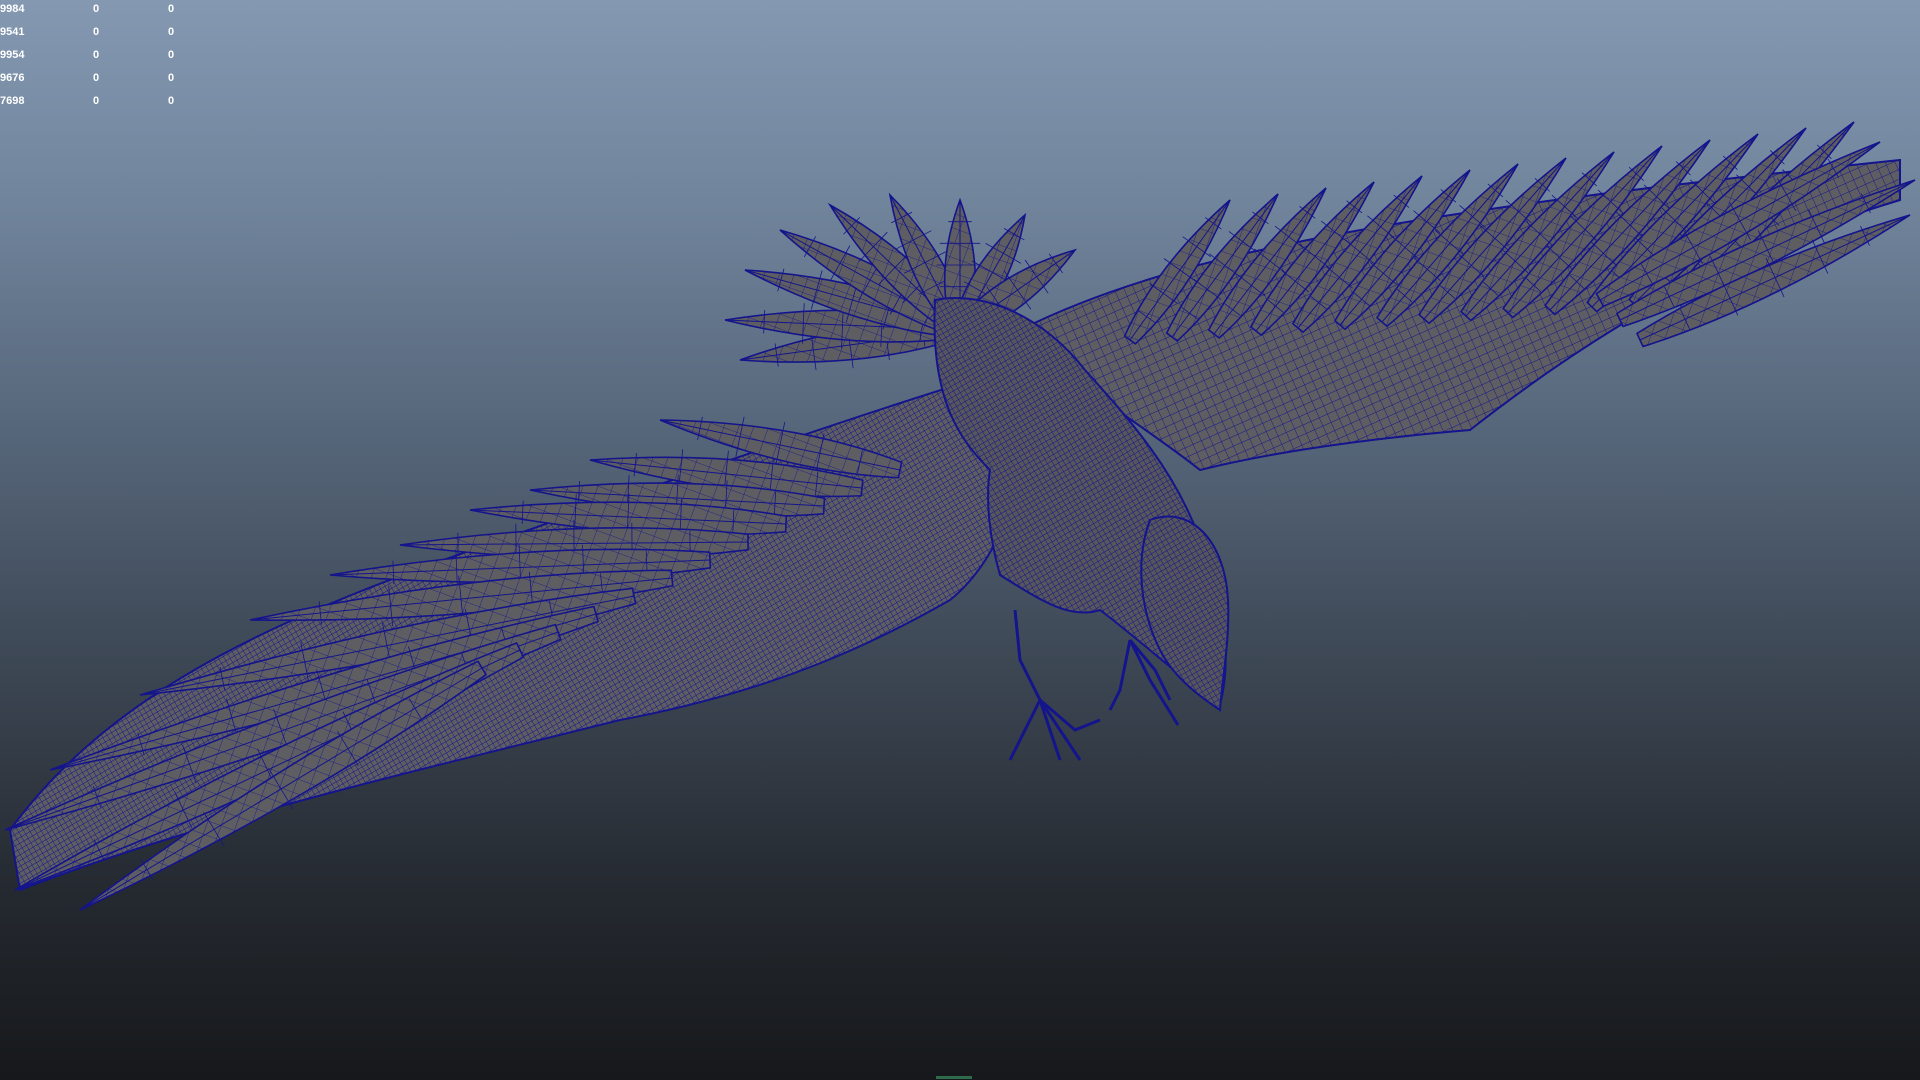 This screenshot has height=1080, width=1920. I want to click on status-marker, so click(954, 1077).